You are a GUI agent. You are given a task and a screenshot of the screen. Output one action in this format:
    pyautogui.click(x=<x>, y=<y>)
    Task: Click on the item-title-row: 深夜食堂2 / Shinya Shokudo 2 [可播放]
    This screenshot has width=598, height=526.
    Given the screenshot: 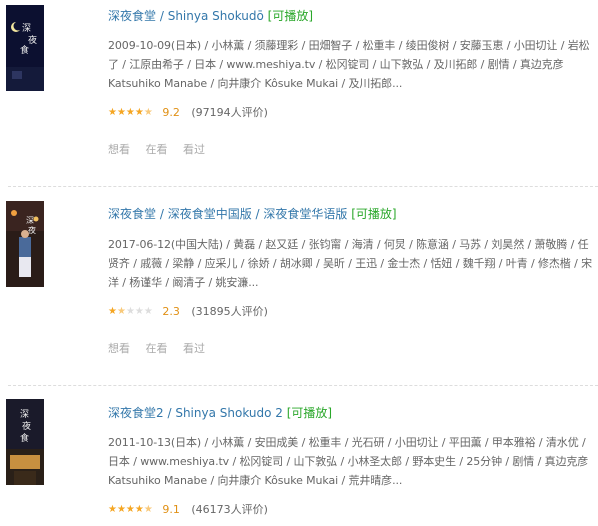 What is the action you would take?
    pyautogui.click(x=220, y=412)
    